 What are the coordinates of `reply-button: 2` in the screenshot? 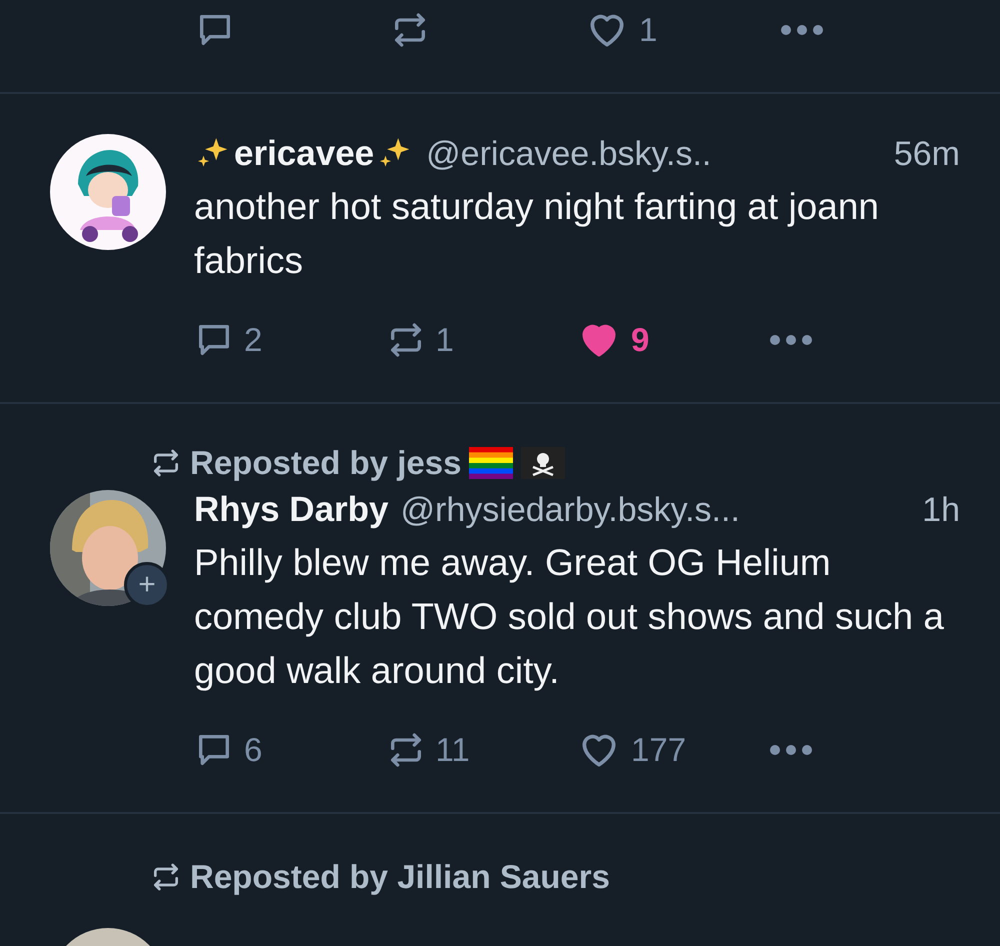 It's located at (290, 340).